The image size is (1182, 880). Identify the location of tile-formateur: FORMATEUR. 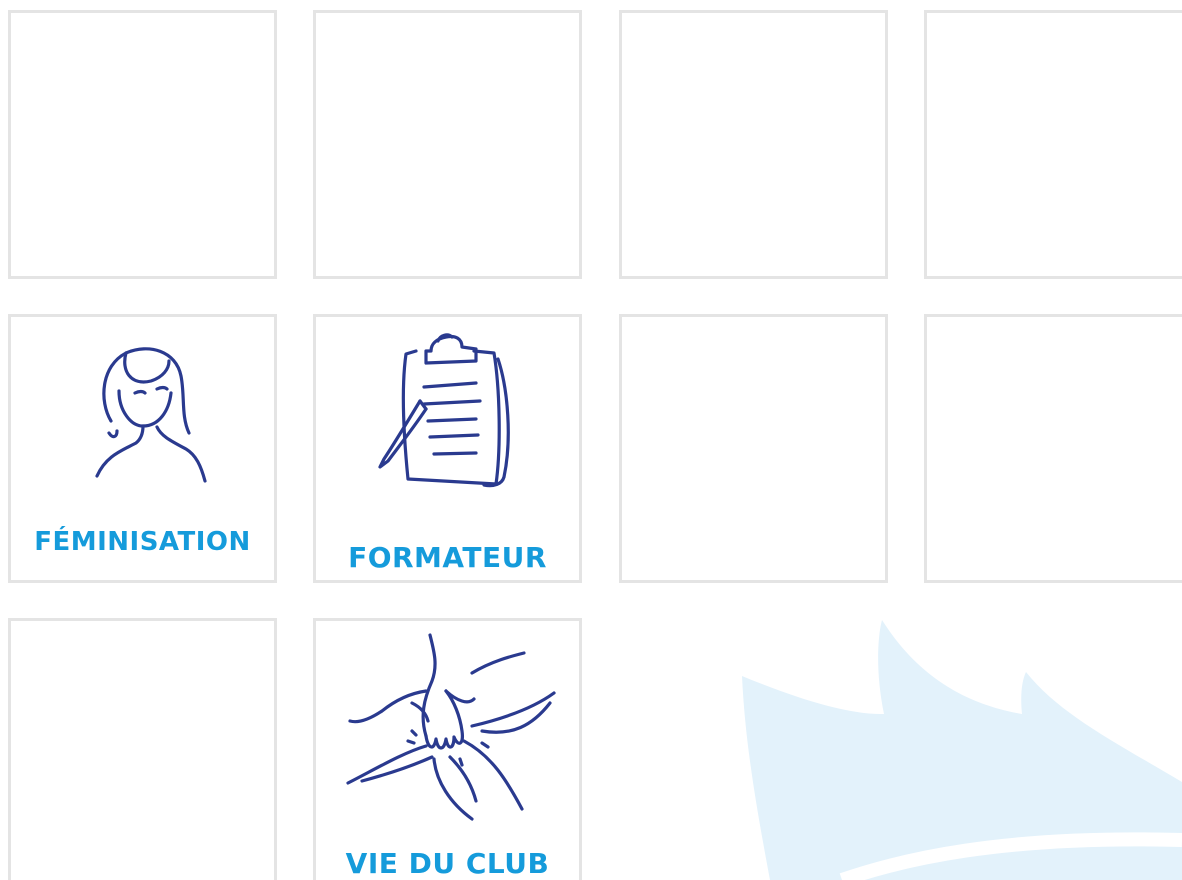
(447, 448).